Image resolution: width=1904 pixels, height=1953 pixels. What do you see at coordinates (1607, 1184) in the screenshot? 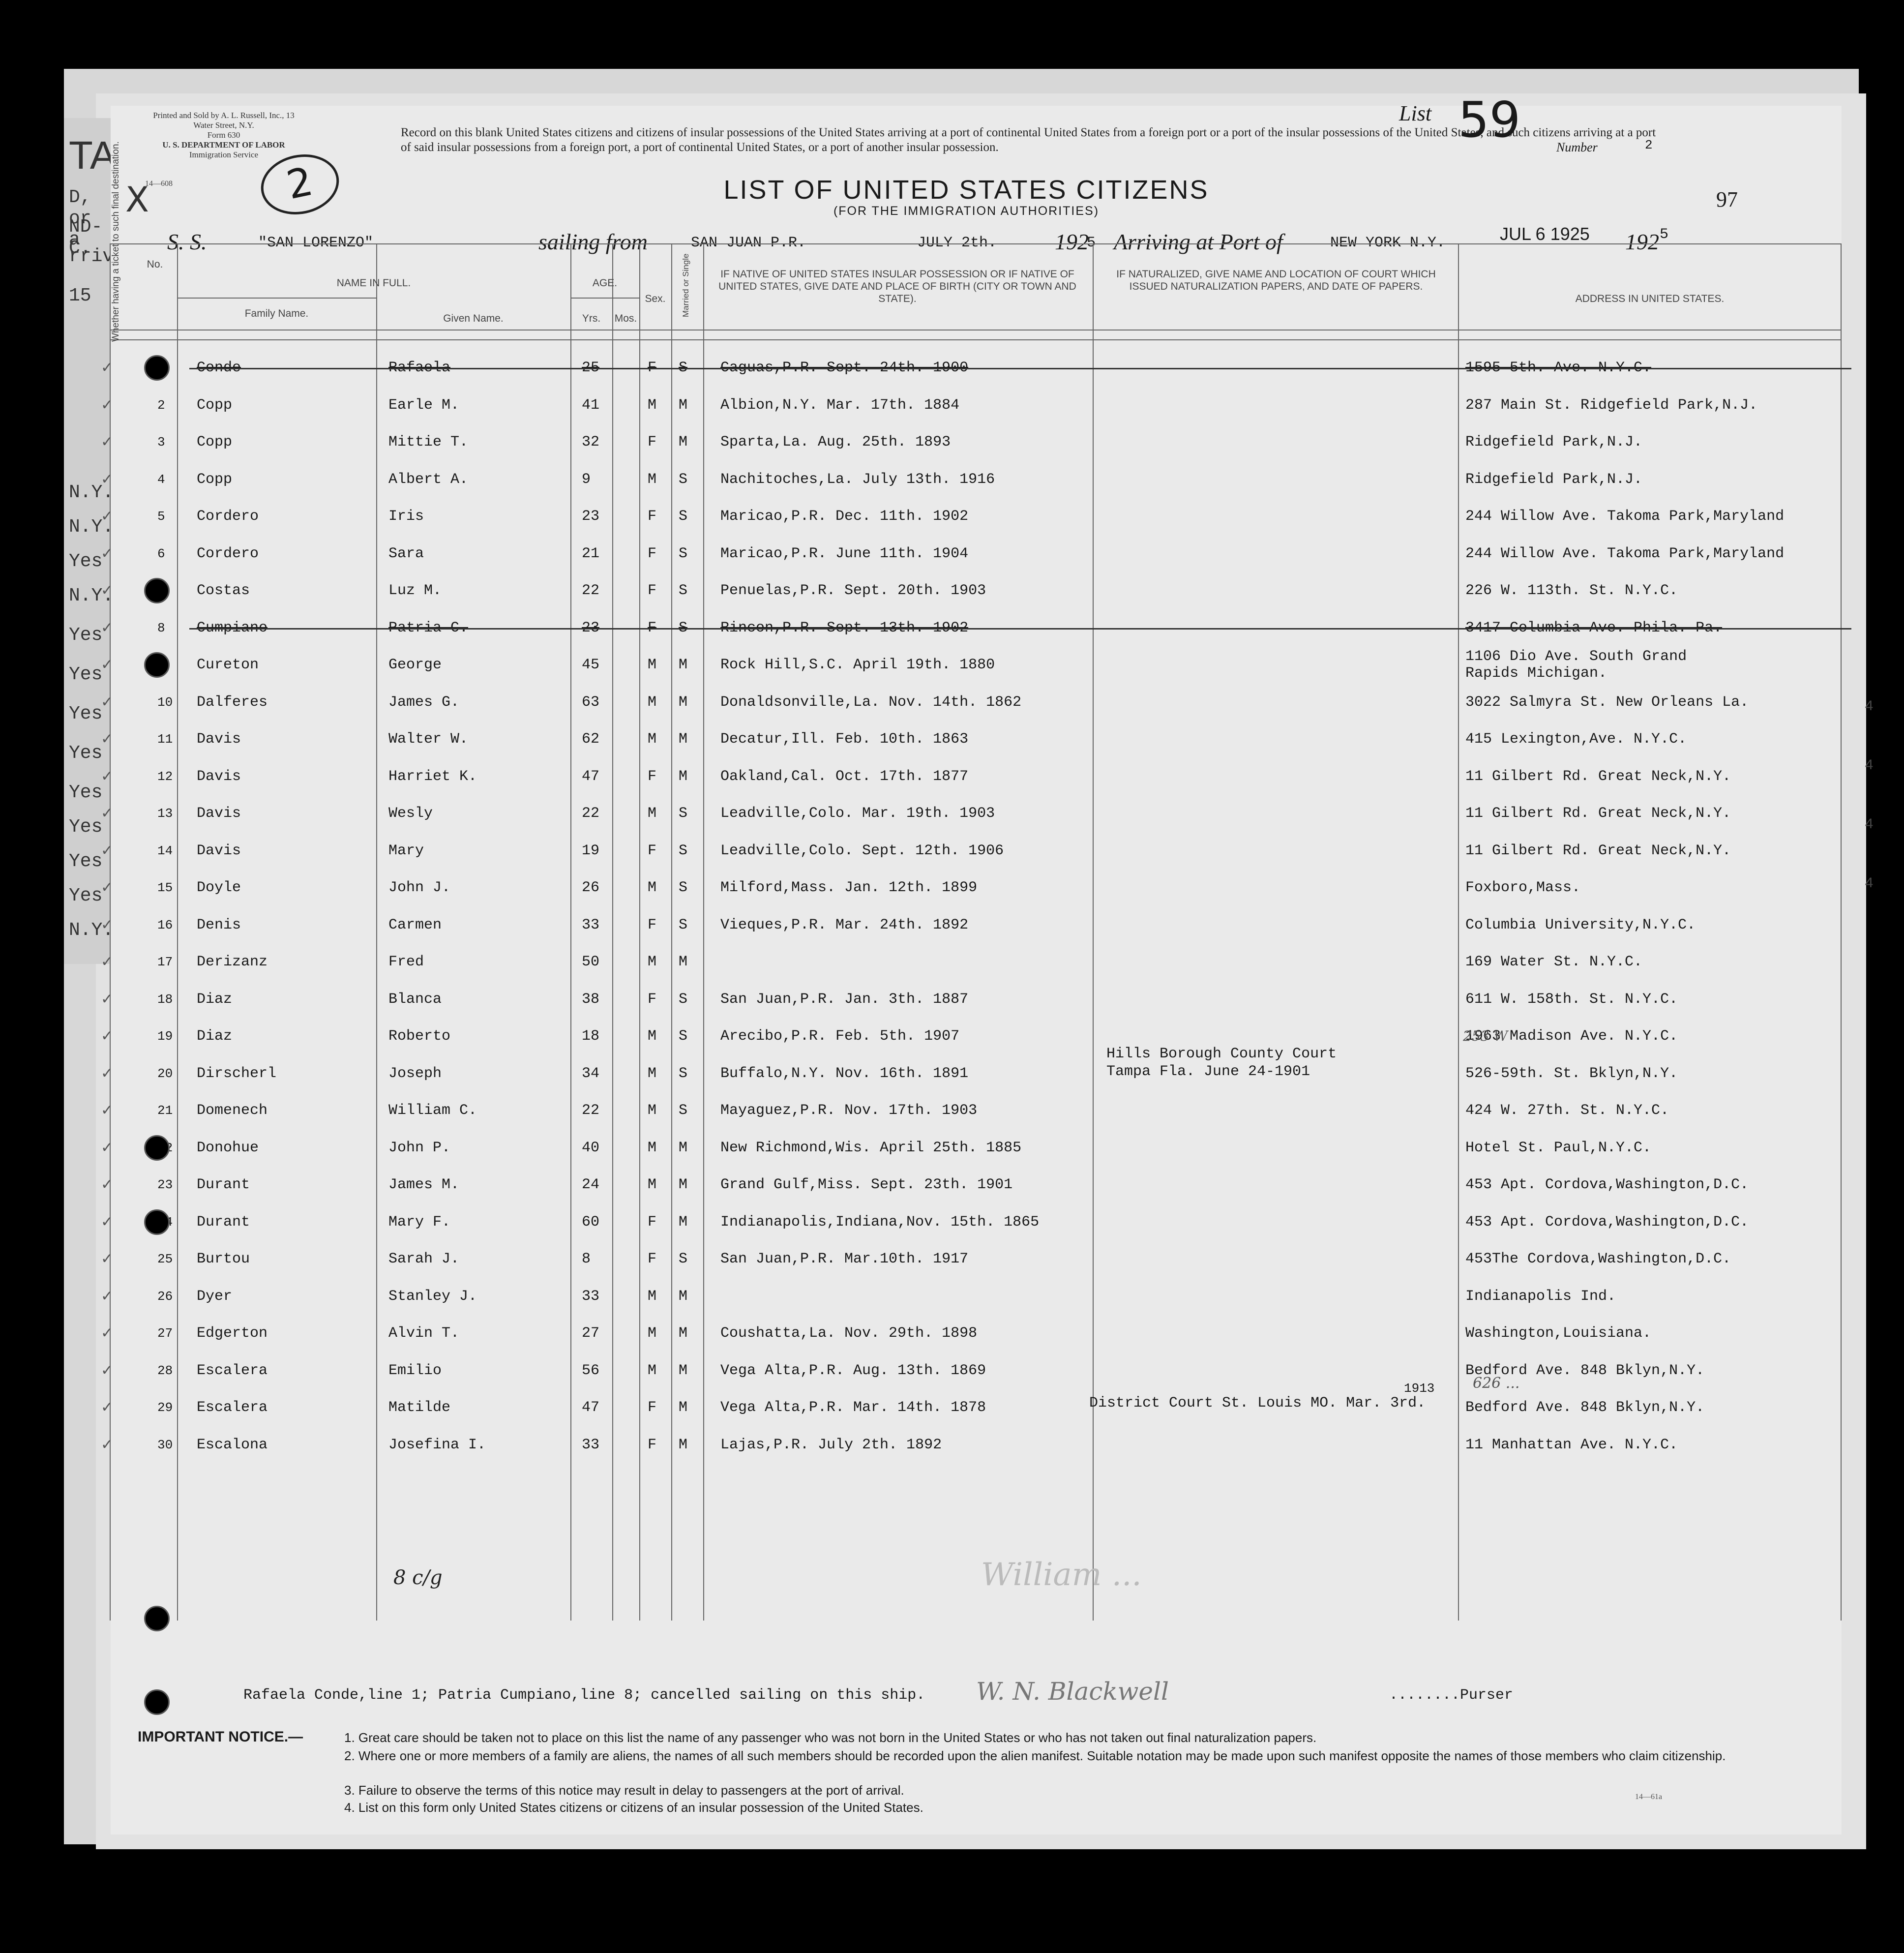
I see `us-address: 453 Apt. Cordova,Washington,D.C.` at bounding box center [1607, 1184].